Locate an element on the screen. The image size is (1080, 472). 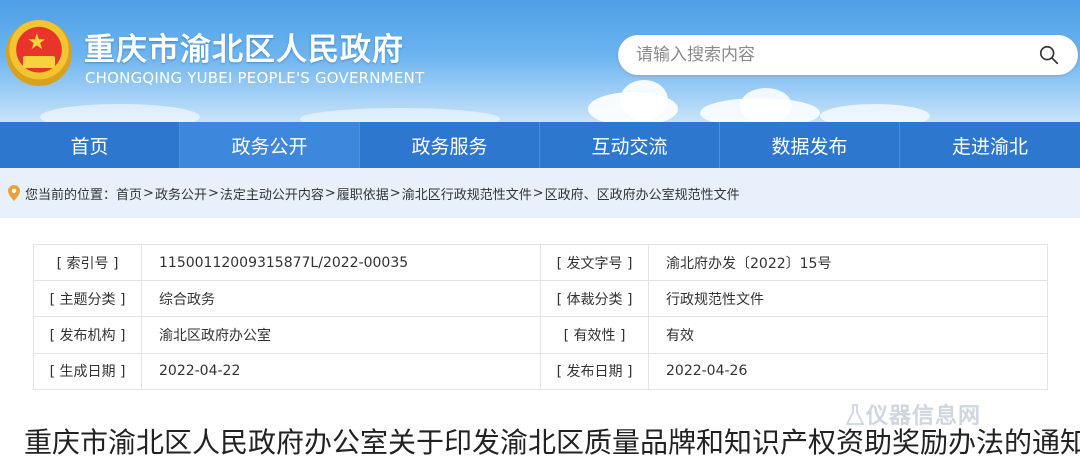
meta-value-genre-category: 行政规范性文件 is located at coordinates (848, 299).